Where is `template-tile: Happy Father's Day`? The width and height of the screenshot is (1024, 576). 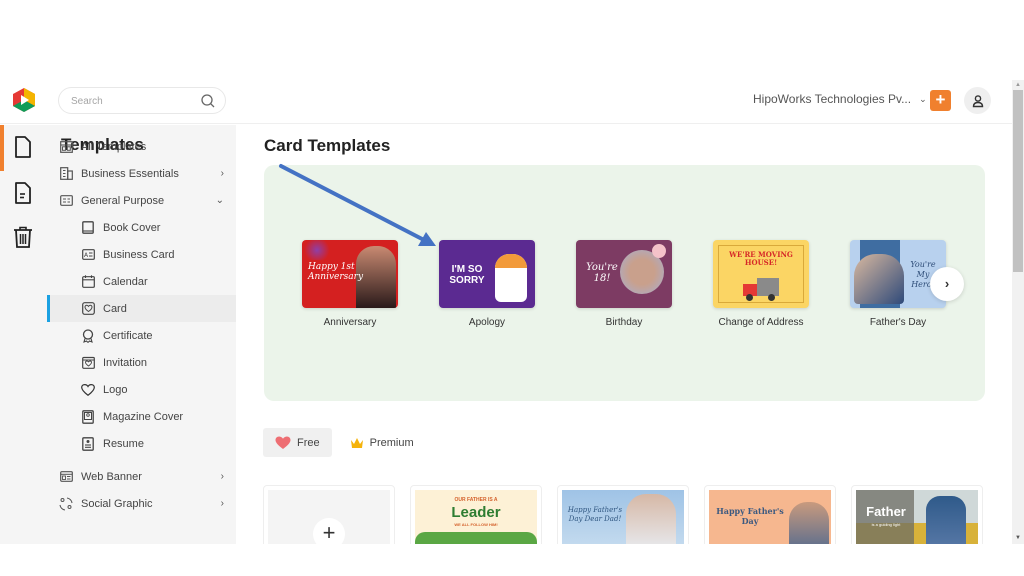
template-tile: Happy Father's Day is located at coordinates (770, 514).